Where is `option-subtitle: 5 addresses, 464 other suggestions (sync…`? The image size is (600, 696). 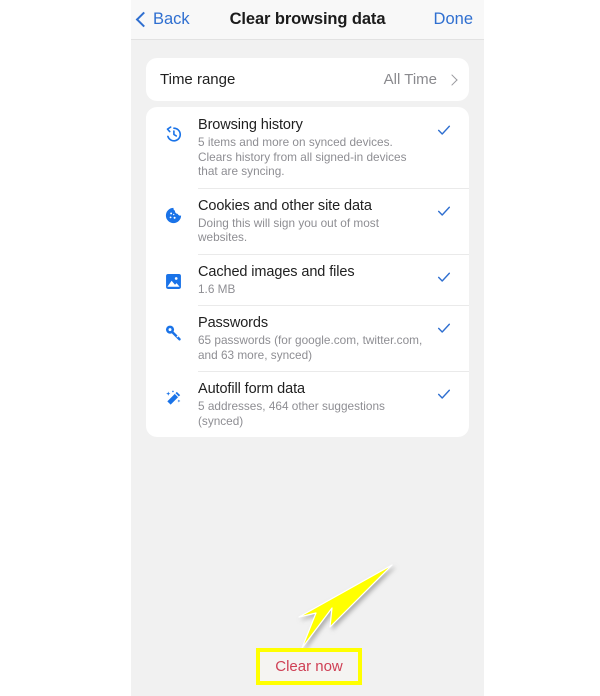
option-subtitle: 5 addresses, 464 other suggestions (sync… is located at coordinates (291, 413).